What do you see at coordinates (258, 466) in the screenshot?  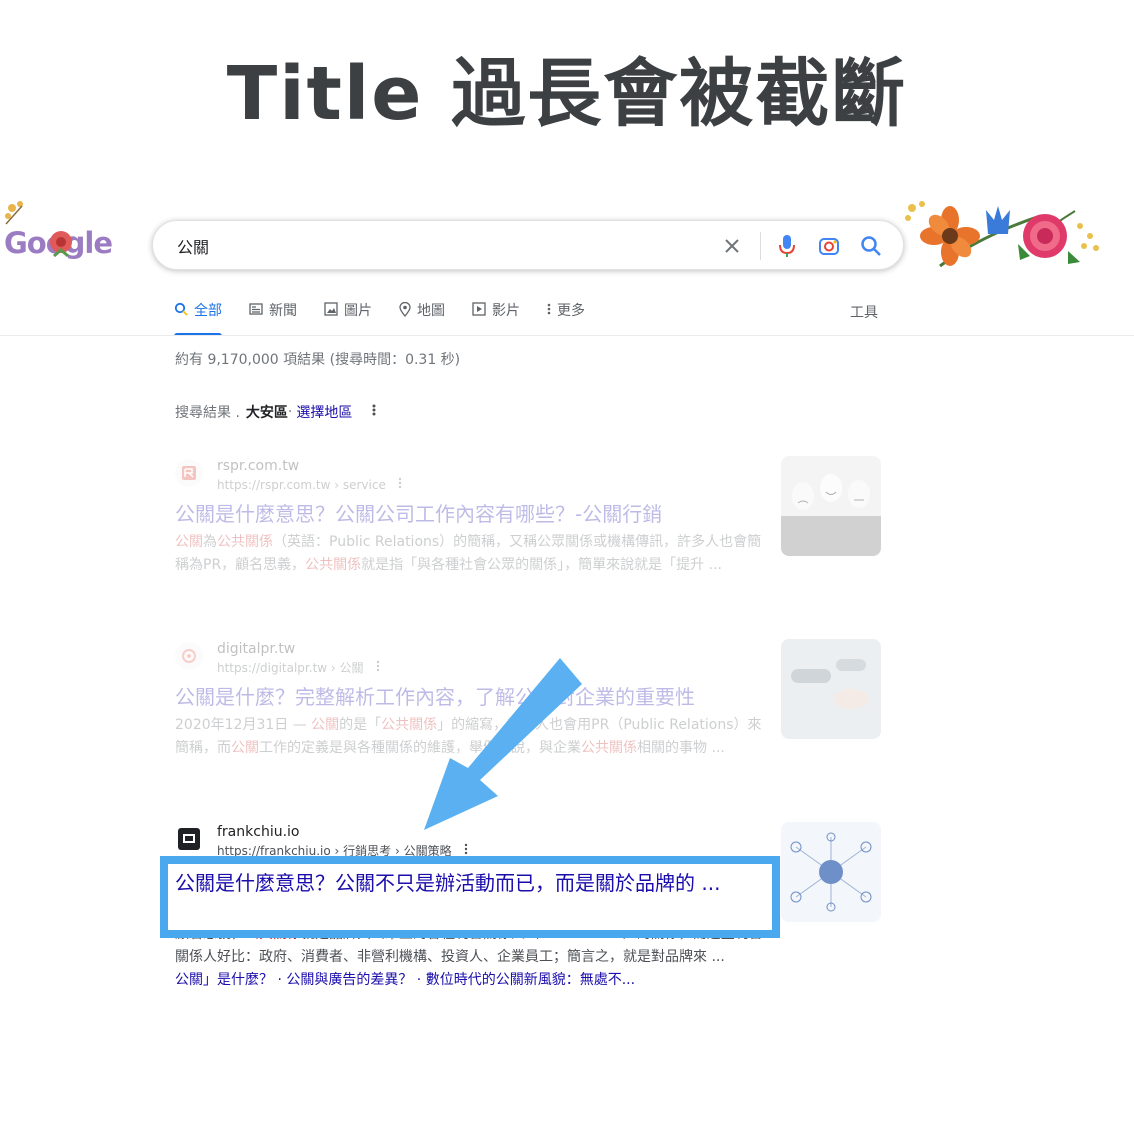 I see `site-name: rspr.com.tw` at bounding box center [258, 466].